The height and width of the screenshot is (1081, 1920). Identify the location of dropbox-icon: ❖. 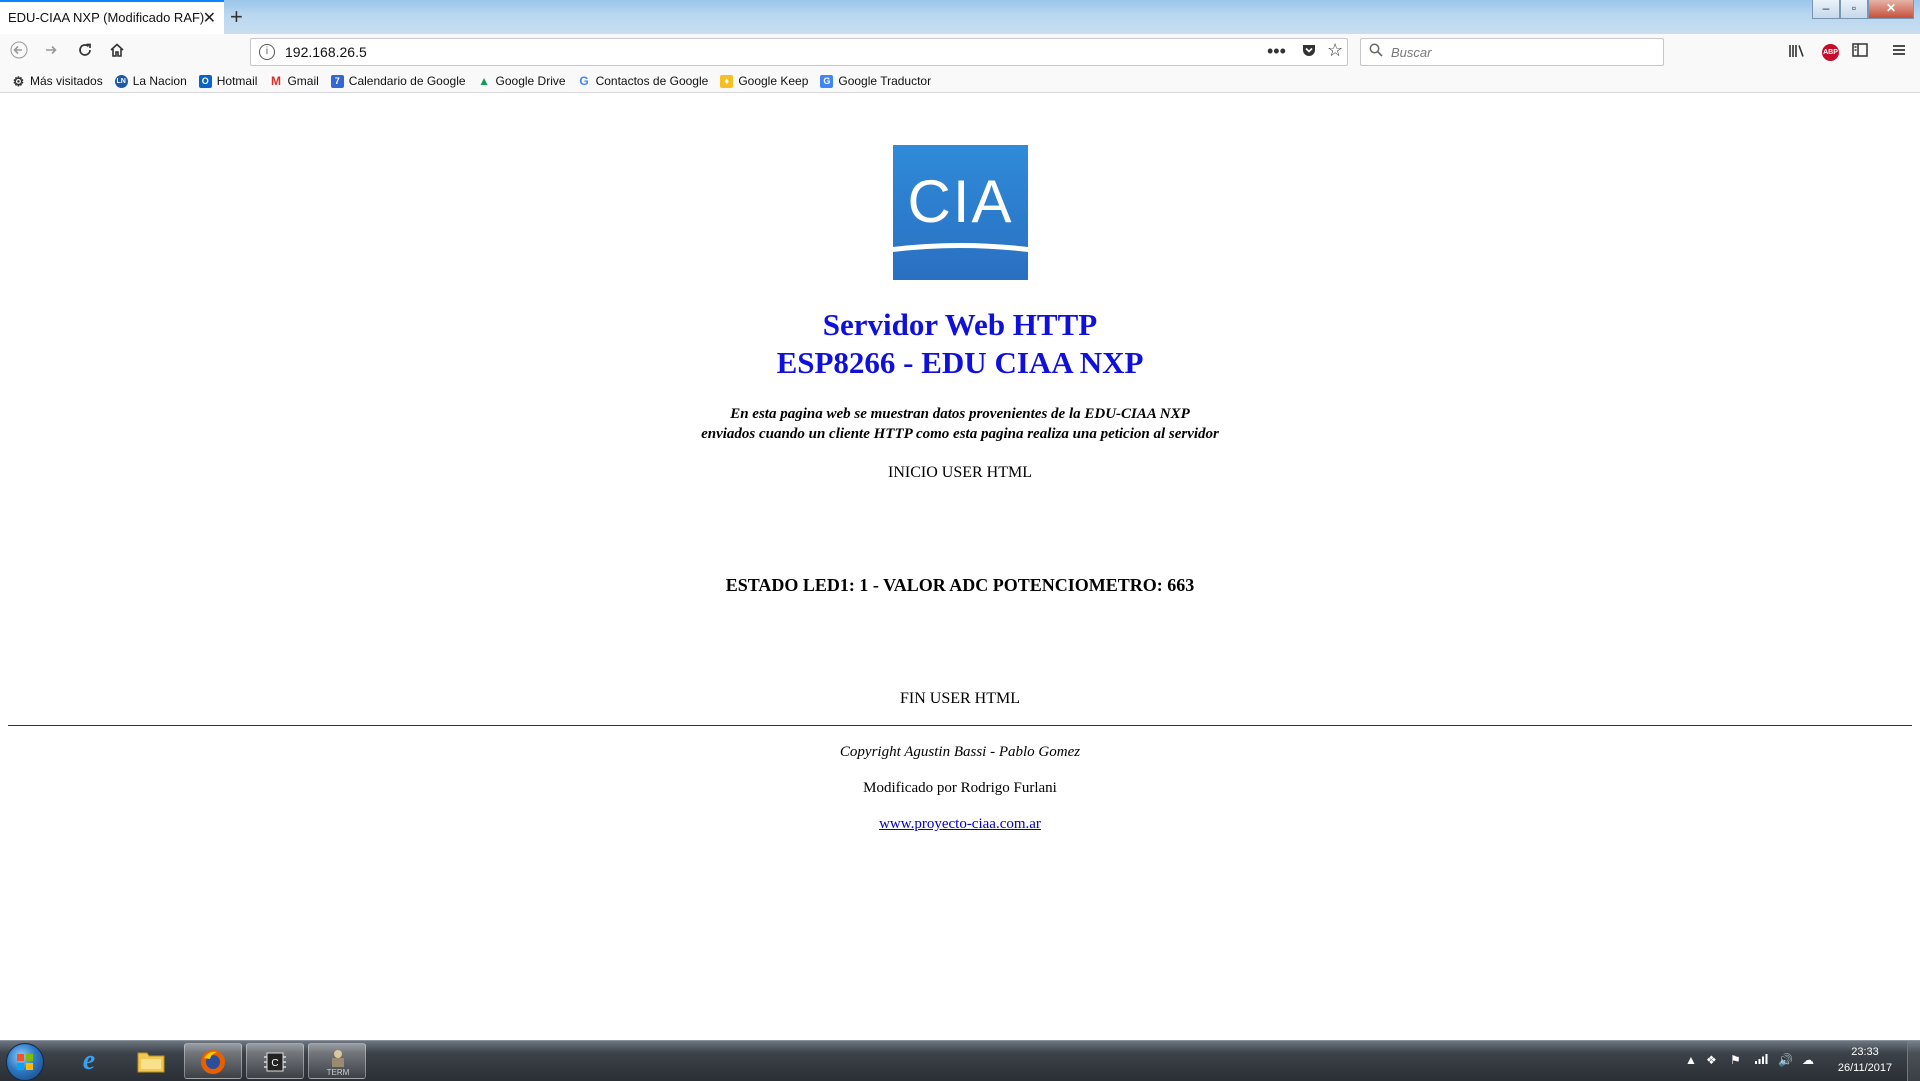
(1711, 1060).